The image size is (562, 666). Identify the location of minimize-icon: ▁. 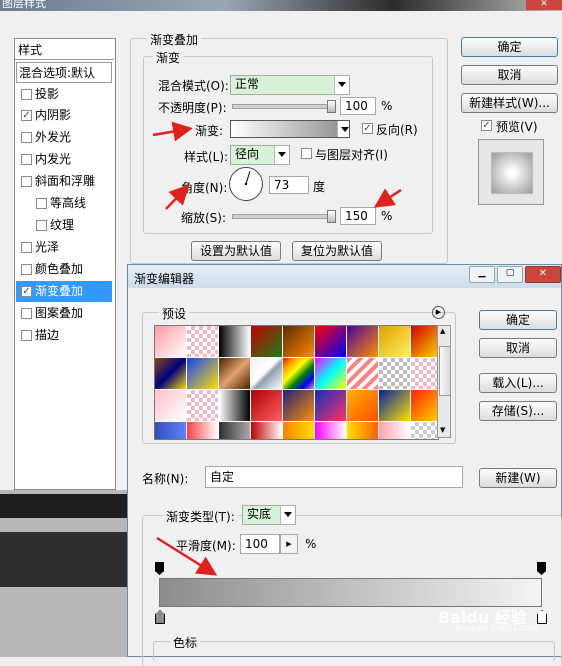
(482, 274).